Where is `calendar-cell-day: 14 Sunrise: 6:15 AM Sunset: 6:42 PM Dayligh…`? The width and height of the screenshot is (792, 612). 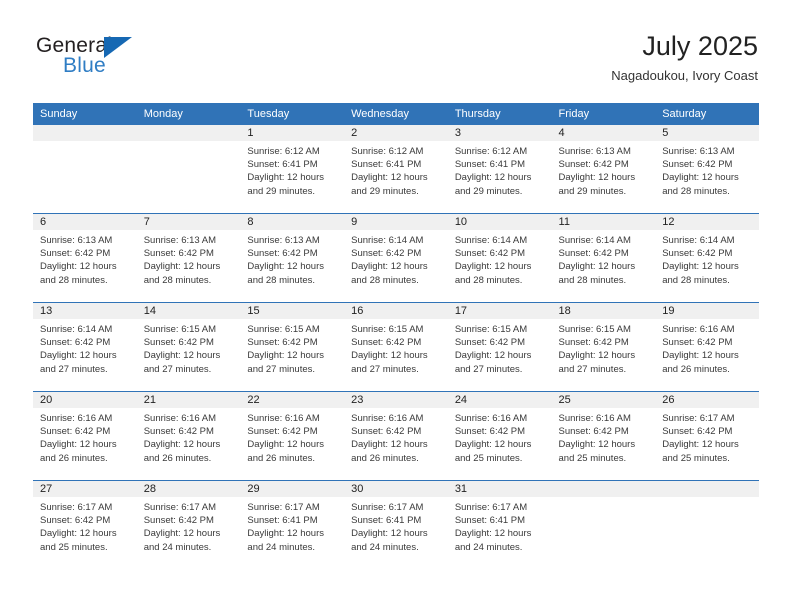 calendar-cell-day: 14 Sunrise: 6:15 AM Sunset: 6:42 PM Dayligh… is located at coordinates (188, 347).